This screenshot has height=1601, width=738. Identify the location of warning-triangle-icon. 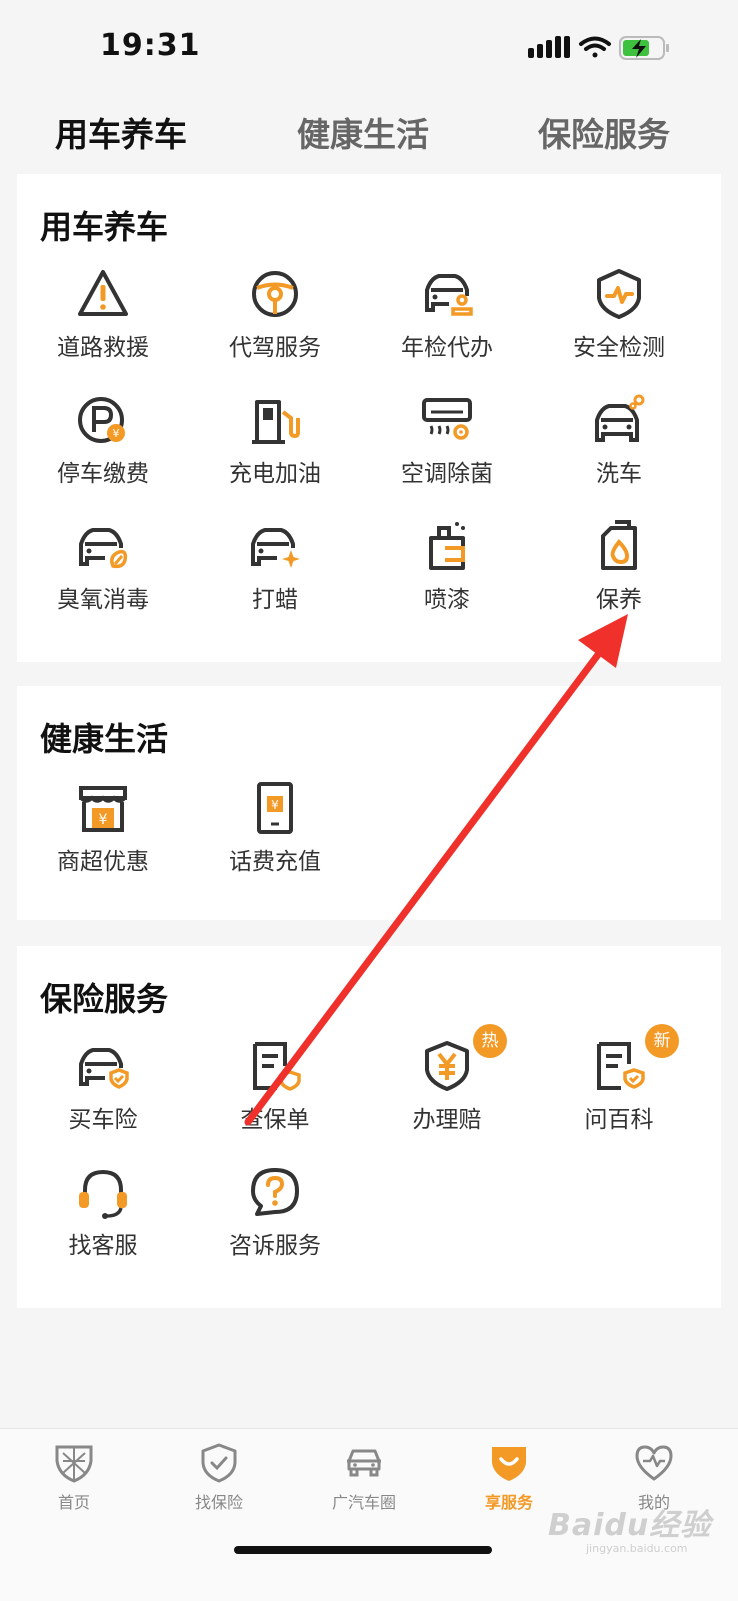
(103, 293).